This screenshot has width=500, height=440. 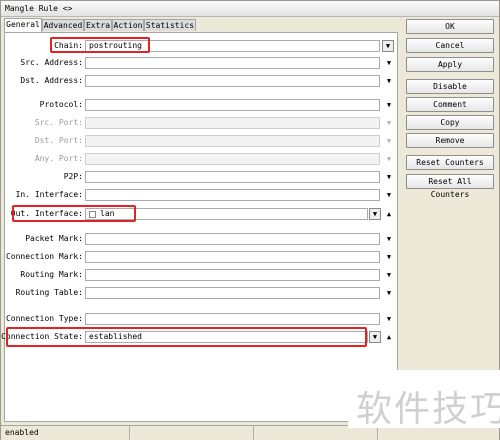 I want to click on routing-mark-row: Routing Mark: ▼, so click(x=201, y=275).